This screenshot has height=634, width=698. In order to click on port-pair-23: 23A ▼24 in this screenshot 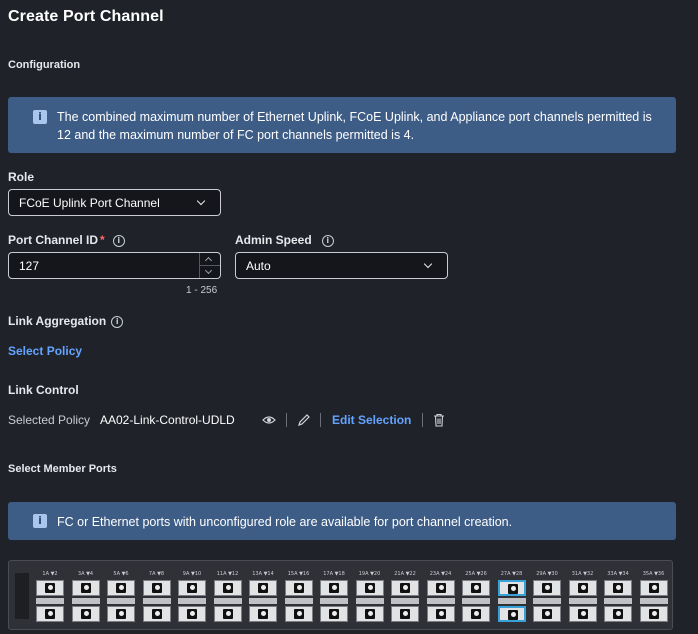, I will do `click(441, 598)`.